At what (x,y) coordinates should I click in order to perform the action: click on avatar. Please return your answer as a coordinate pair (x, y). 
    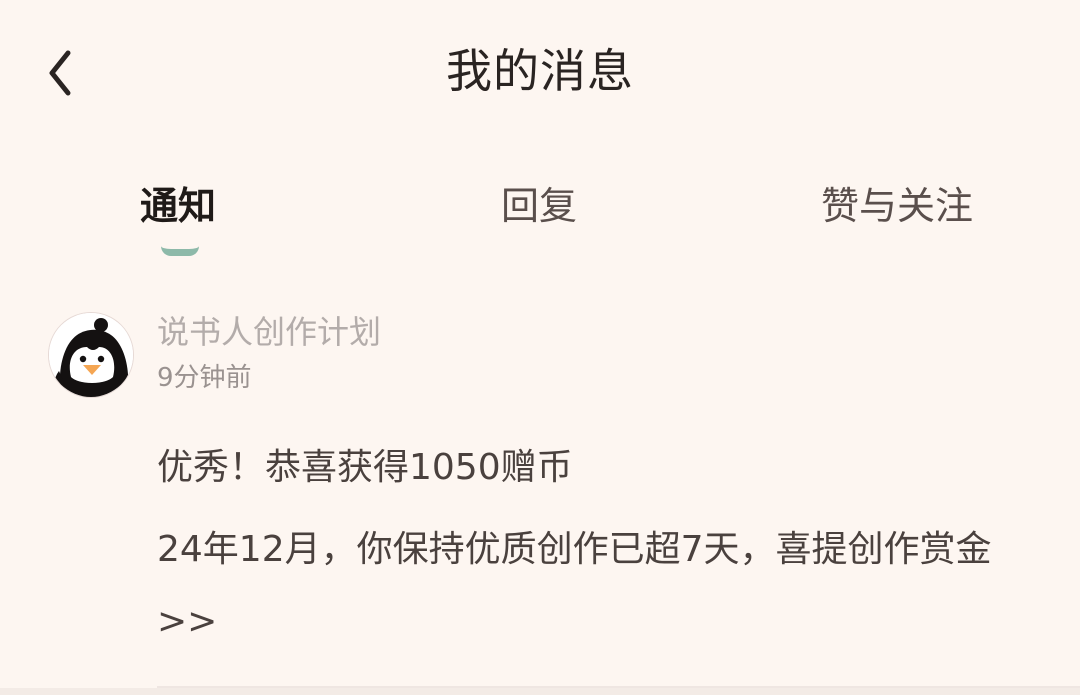
    Looking at the image, I should click on (91, 355).